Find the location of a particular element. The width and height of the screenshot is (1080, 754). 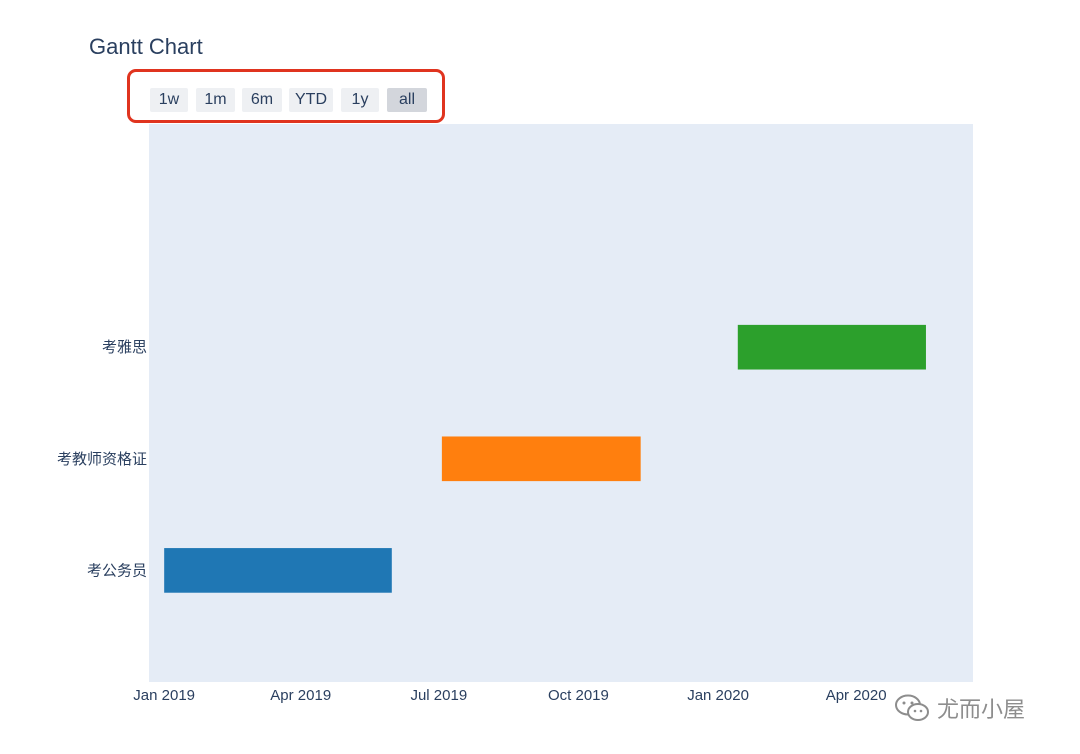

y-tick-label: 考公务员 is located at coordinates (117, 570).